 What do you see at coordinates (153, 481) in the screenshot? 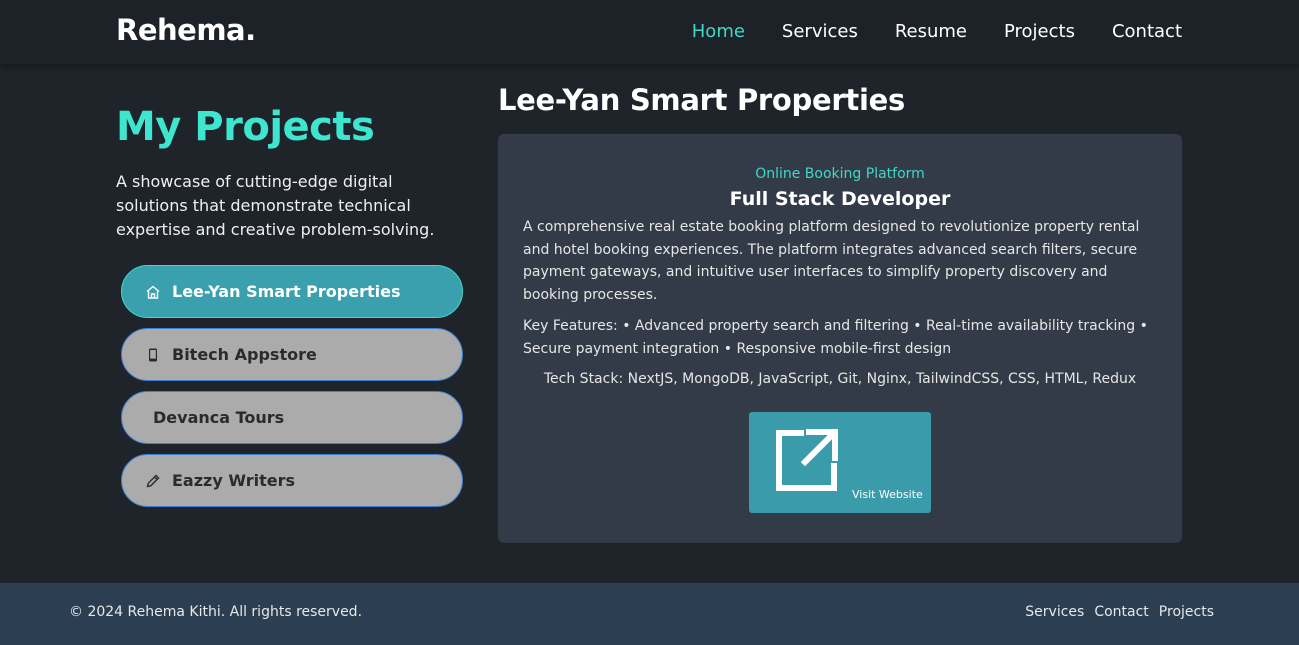
I see `pencil-icon` at bounding box center [153, 481].